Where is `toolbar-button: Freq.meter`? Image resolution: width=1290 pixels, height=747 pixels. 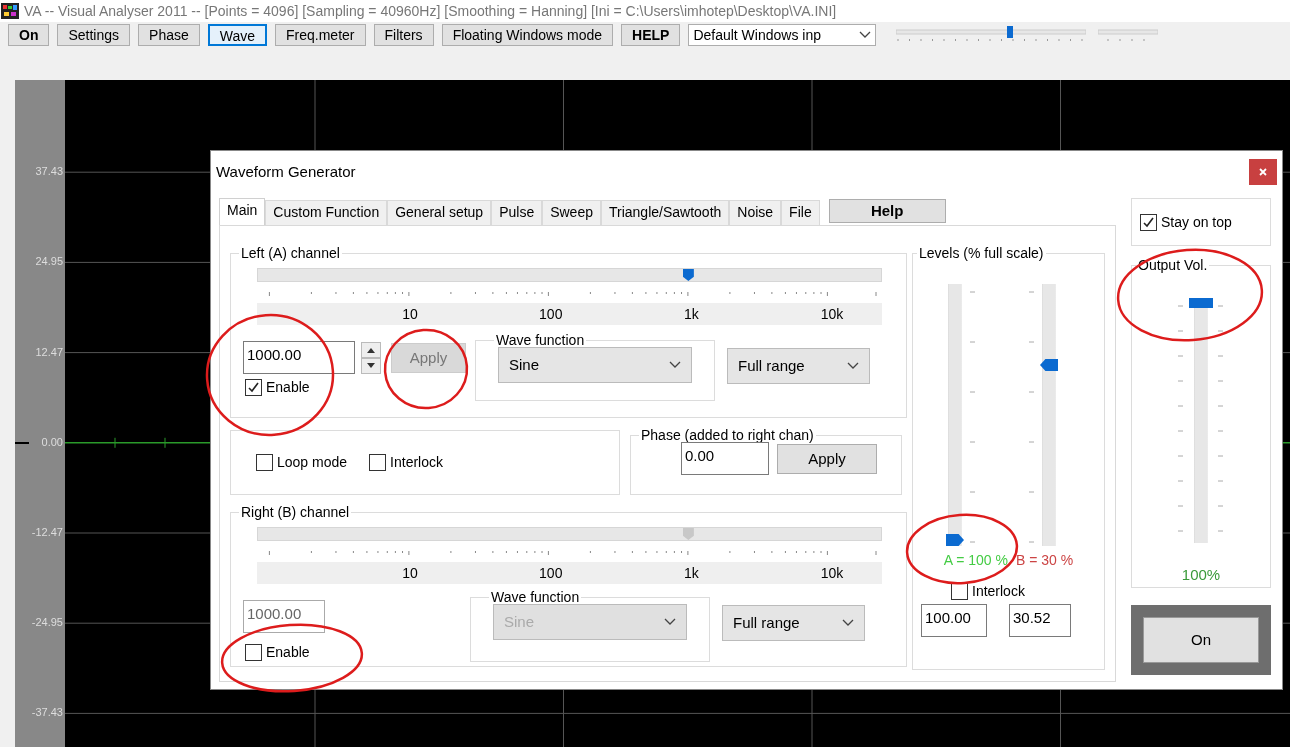 toolbar-button: Freq.meter is located at coordinates (320, 35).